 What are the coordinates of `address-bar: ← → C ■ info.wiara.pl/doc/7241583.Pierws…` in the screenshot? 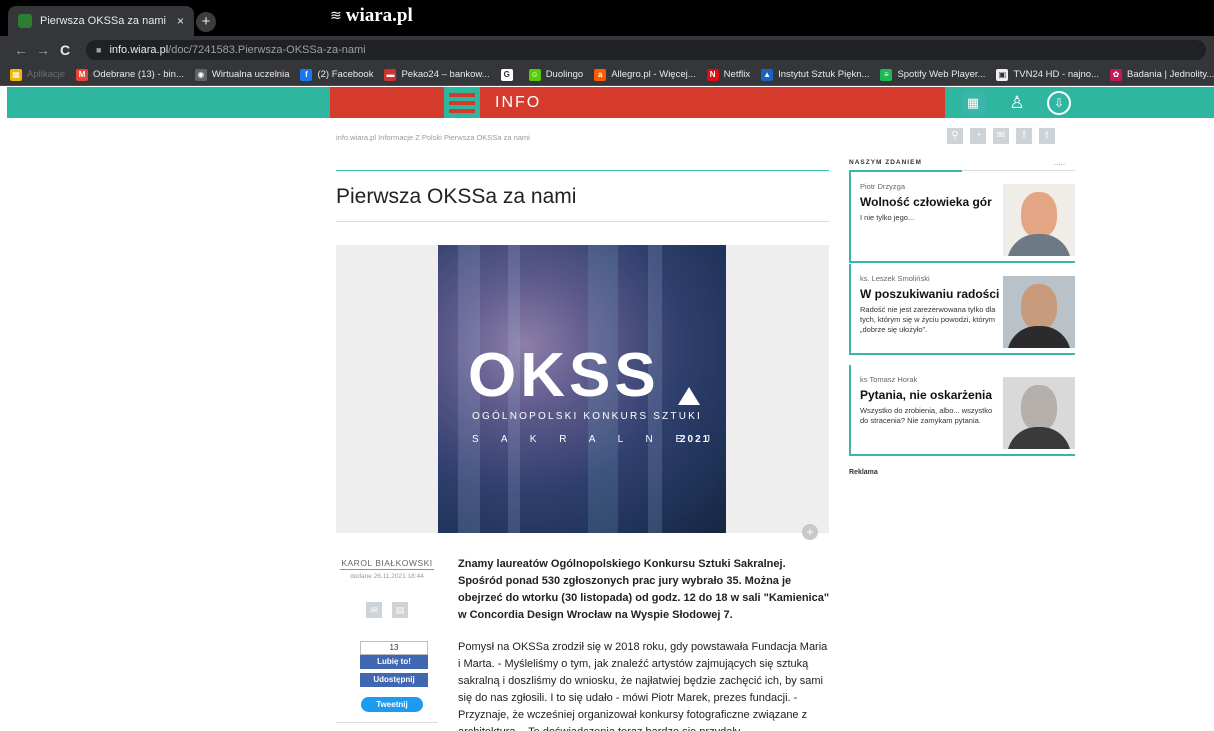 It's located at (607, 50).